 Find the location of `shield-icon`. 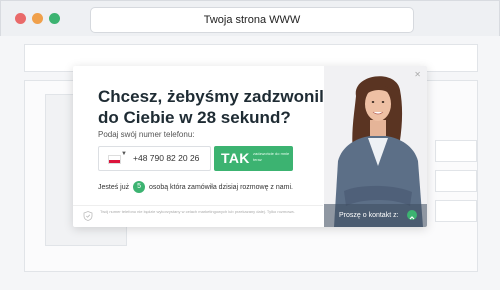

shield-icon is located at coordinates (88, 216).